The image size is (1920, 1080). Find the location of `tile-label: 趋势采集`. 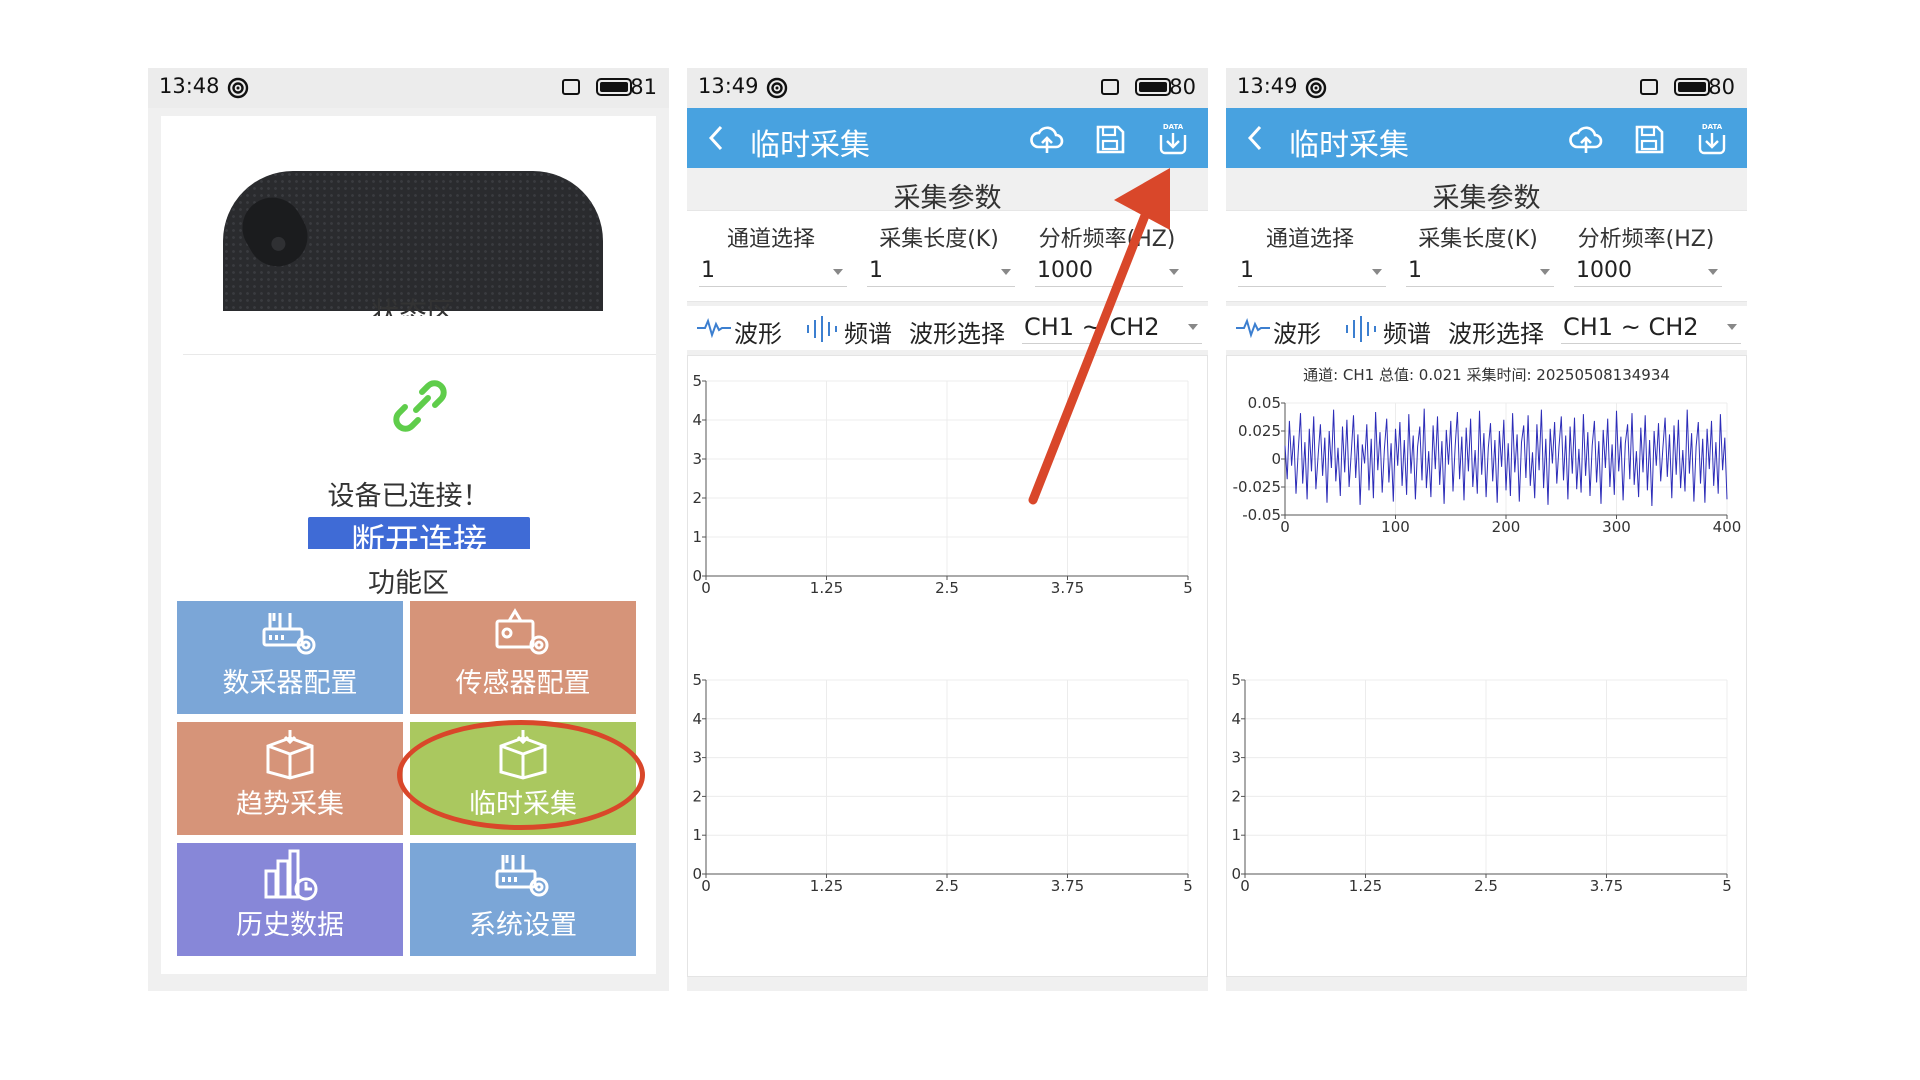

tile-label: 趋势采集 is located at coordinates (290, 804).